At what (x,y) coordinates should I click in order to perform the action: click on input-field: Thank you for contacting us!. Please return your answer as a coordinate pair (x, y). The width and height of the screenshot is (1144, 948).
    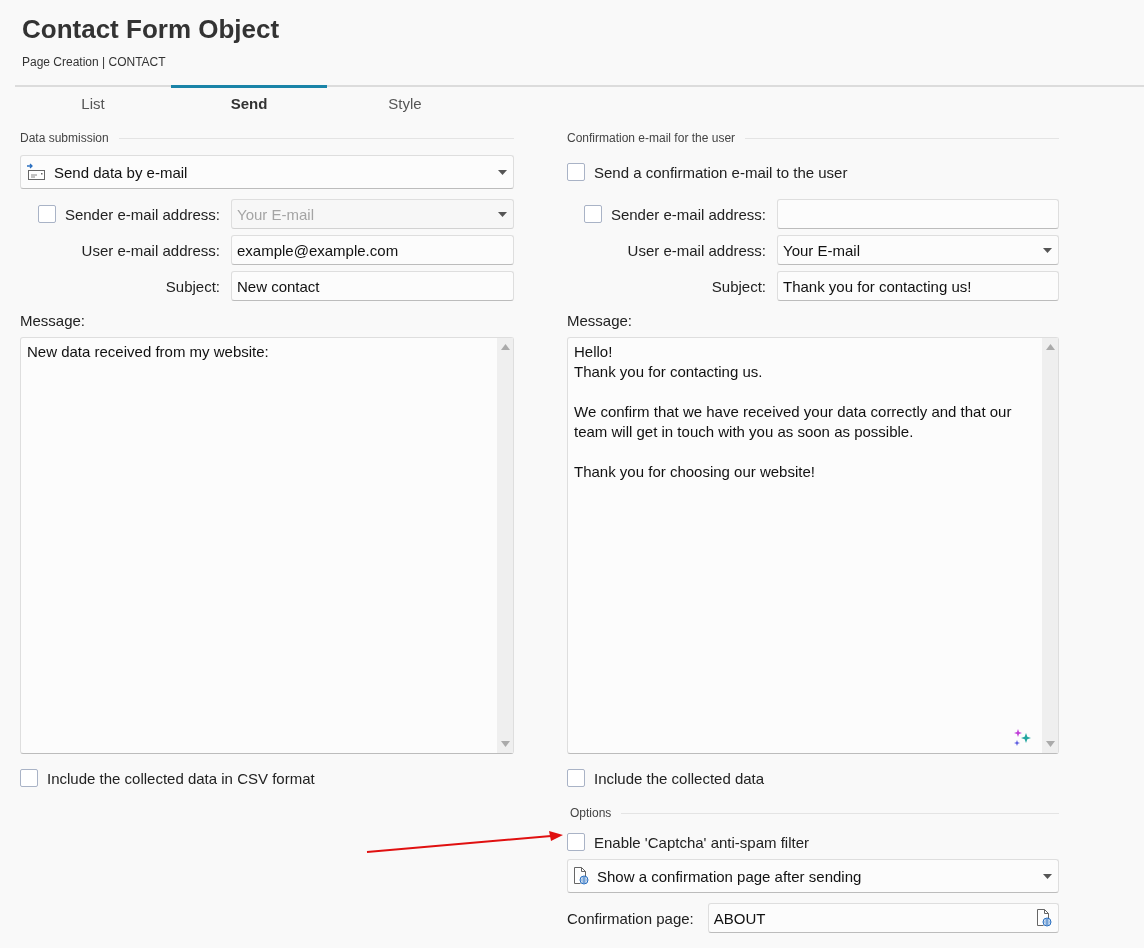
    Looking at the image, I should click on (918, 286).